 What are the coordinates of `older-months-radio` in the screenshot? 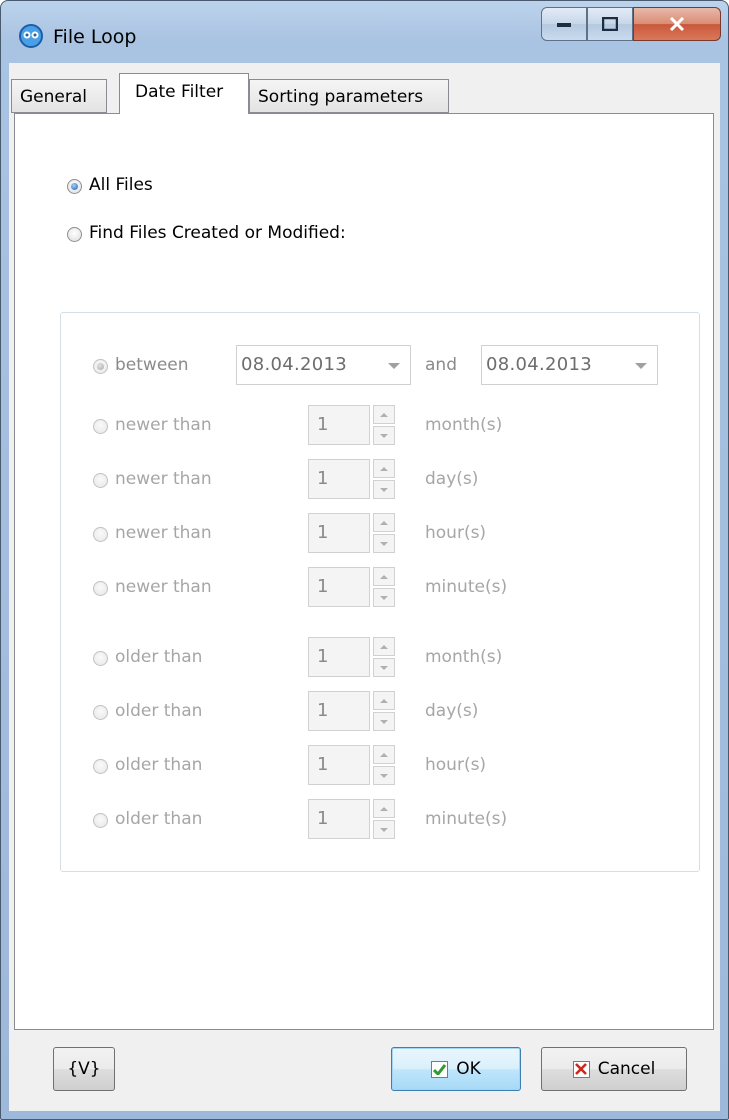 It's located at (100, 658).